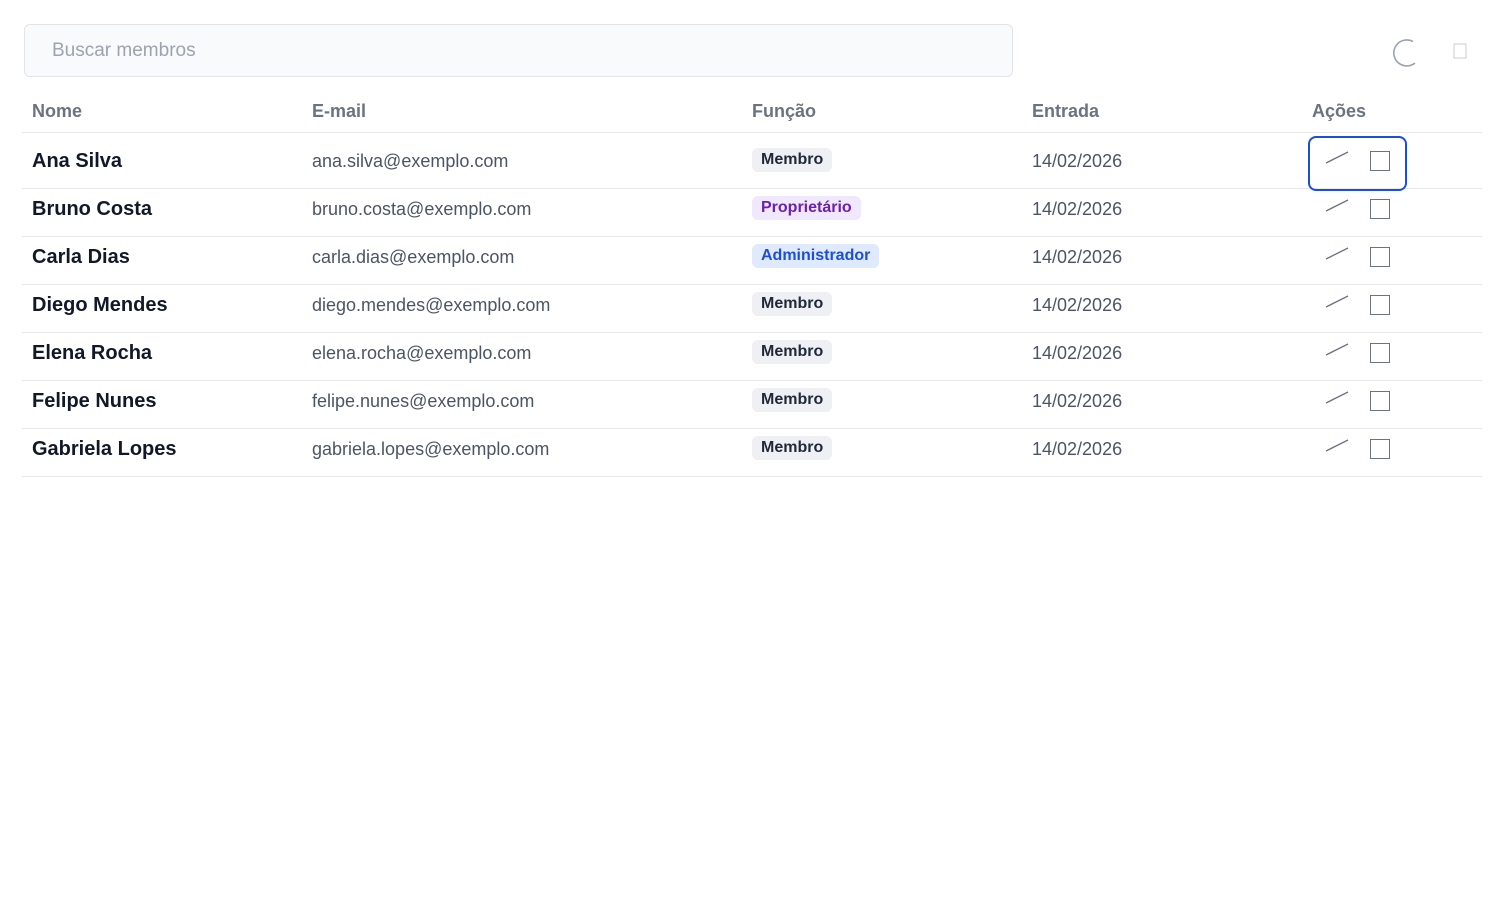  What do you see at coordinates (1460, 51) in the screenshot?
I see `export-icon` at bounding box center [1460, 51].